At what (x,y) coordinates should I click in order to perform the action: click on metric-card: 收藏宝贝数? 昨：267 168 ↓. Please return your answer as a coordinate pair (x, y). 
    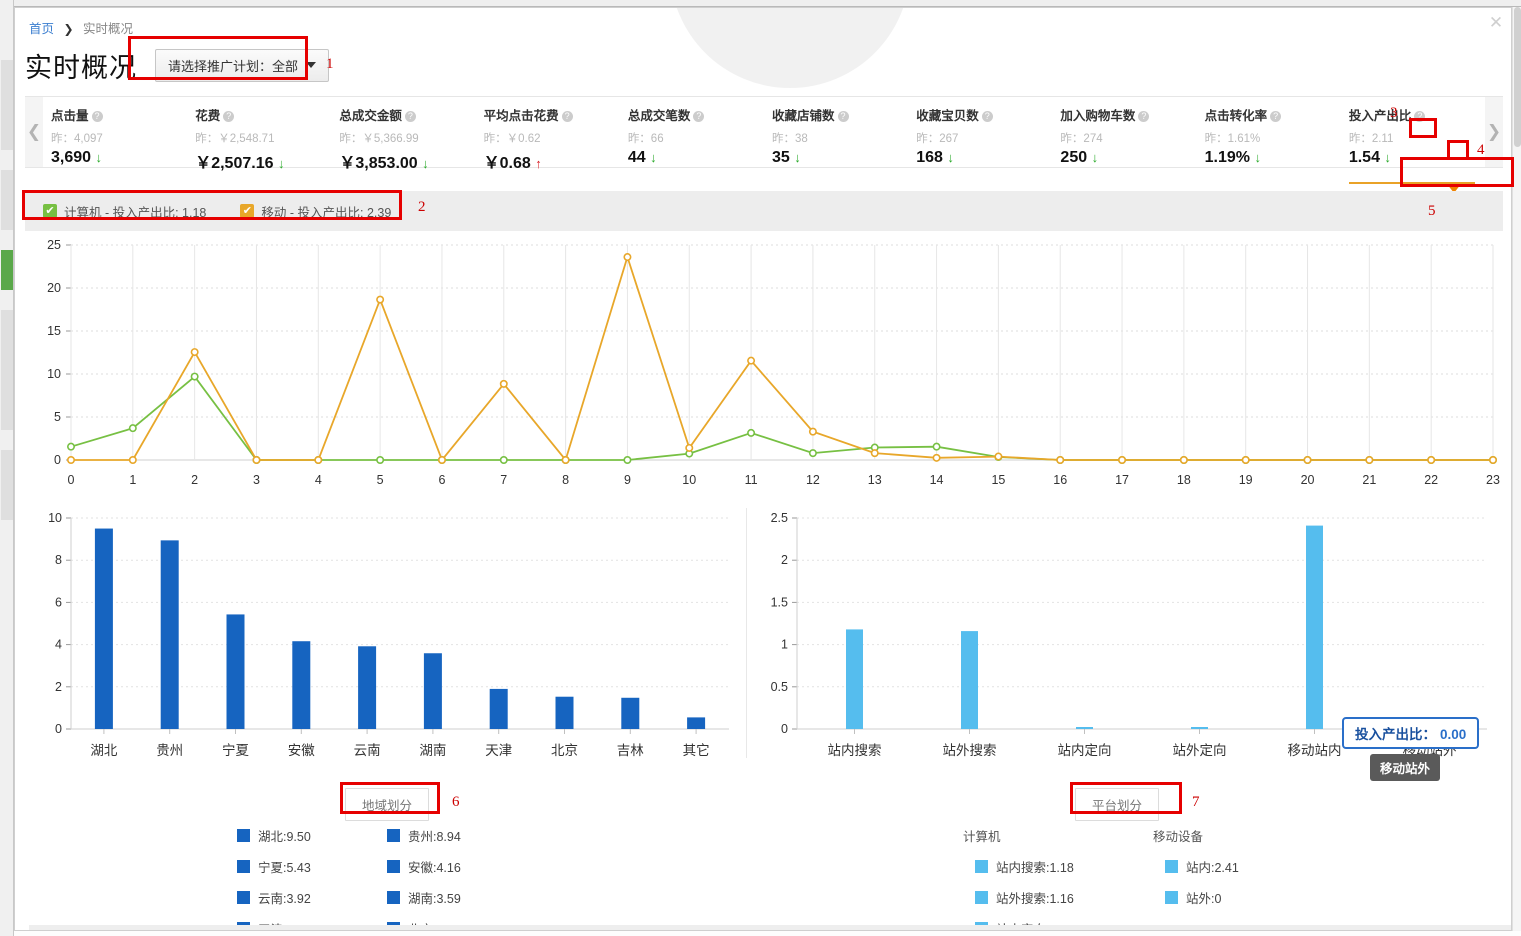
    Looking at the image, I should click on (980, 132).